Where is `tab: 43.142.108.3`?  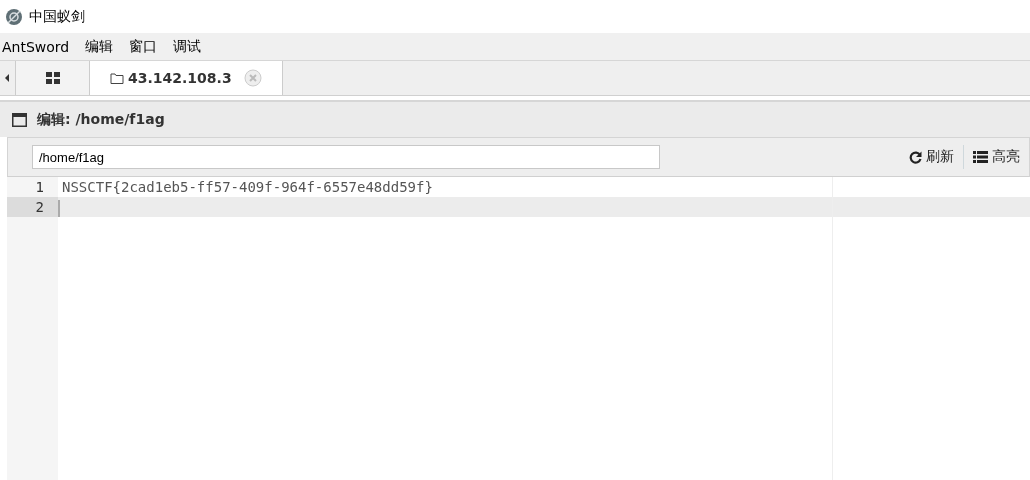
tab: 43.142.108.3 is located at coordinates (186, 78).